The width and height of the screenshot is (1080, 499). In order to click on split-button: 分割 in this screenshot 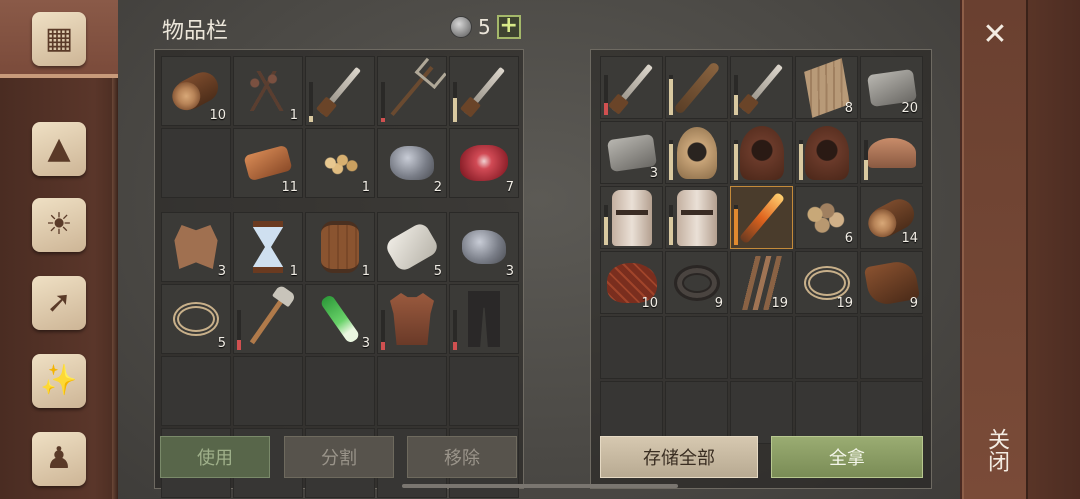, I will do `click(339, 457)`.